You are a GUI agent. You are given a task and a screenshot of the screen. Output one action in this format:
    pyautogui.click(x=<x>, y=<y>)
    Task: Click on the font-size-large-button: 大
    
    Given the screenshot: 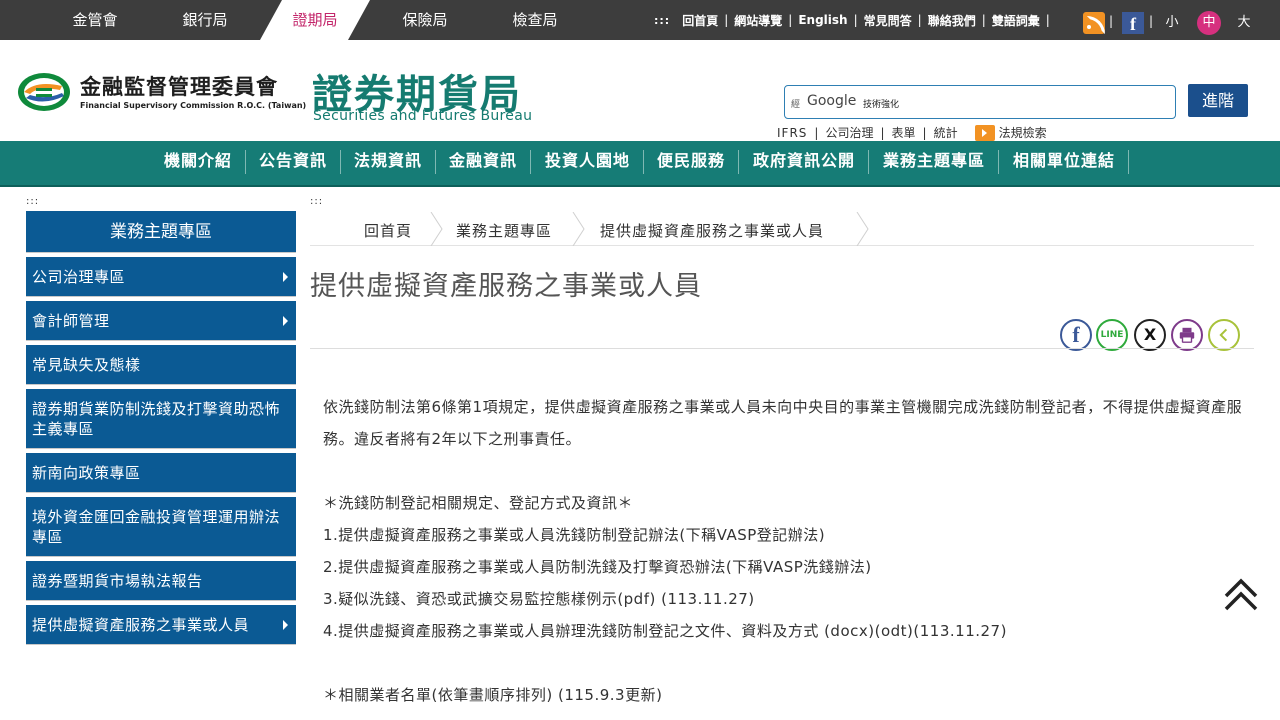 What is the action you would take?
    pyautogui.click(x=1244, y=23)
    